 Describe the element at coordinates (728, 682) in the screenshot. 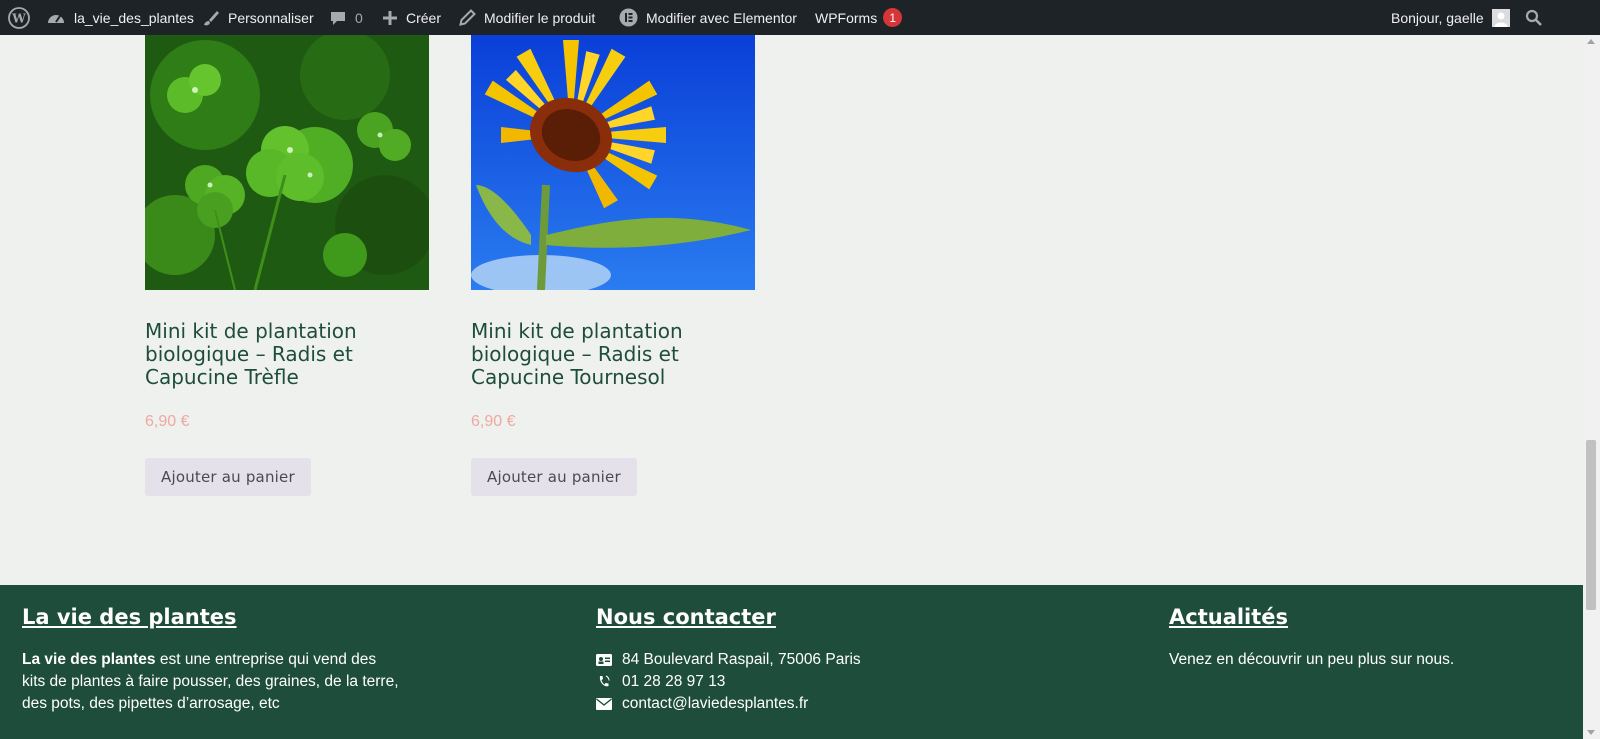

I see `contact-phone: 01 28 28 97 13` at that location.